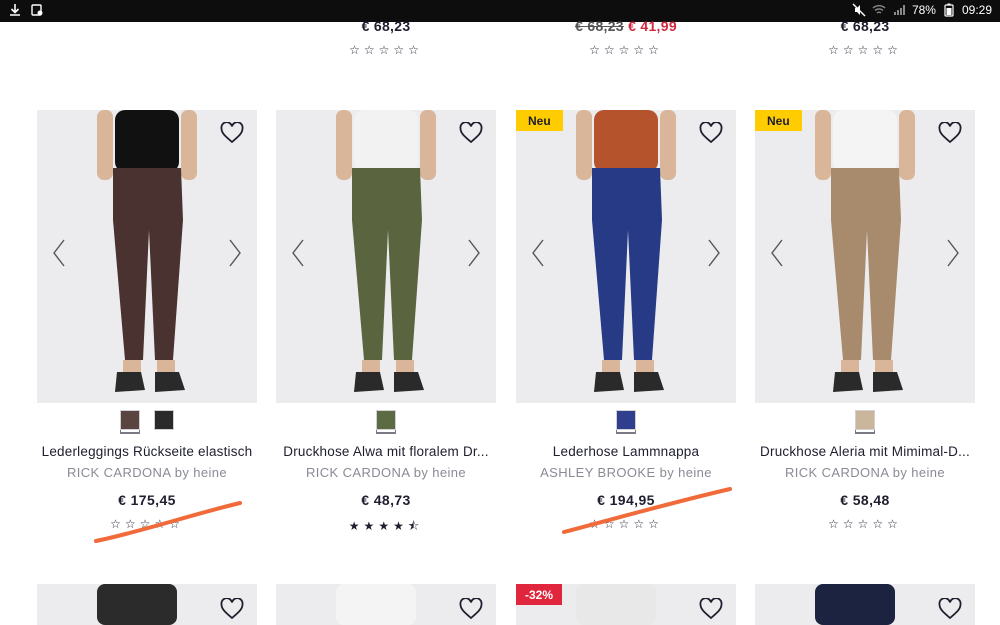 The height and width of the screenshot is (625, 1000). What do you see at coordinates (386, 500) in the screenshot?
I see `product-price: € 48,73` at bounding box center [386, 500].